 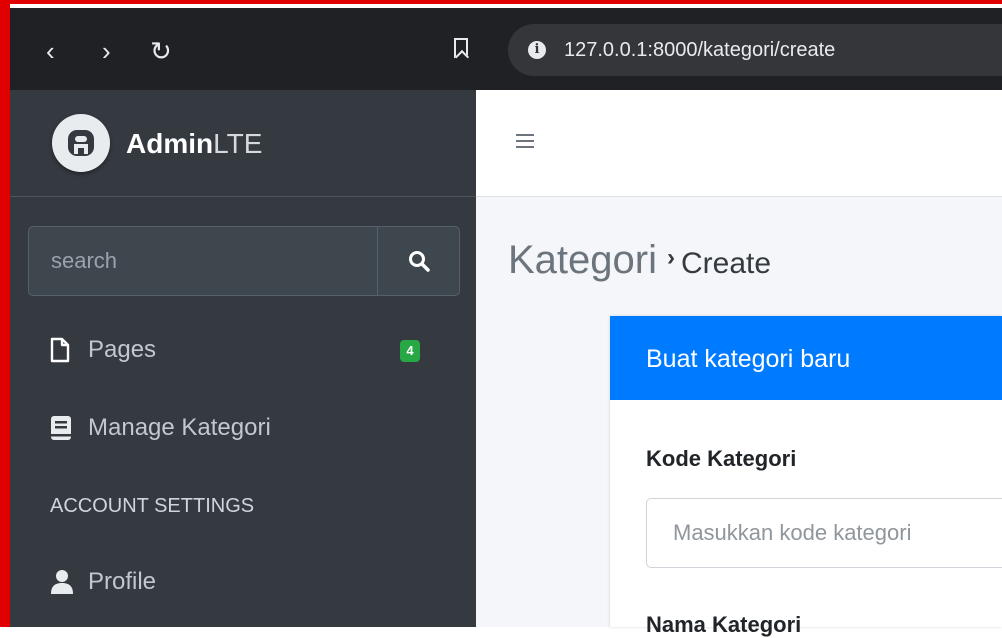 What do you see at coordinates (506, 49) in the screenshot?
I see `browser-toolbar: ‹ › ↻ i 127.0.0.1:8000/kategori/create` at bounding box center [506, 49].